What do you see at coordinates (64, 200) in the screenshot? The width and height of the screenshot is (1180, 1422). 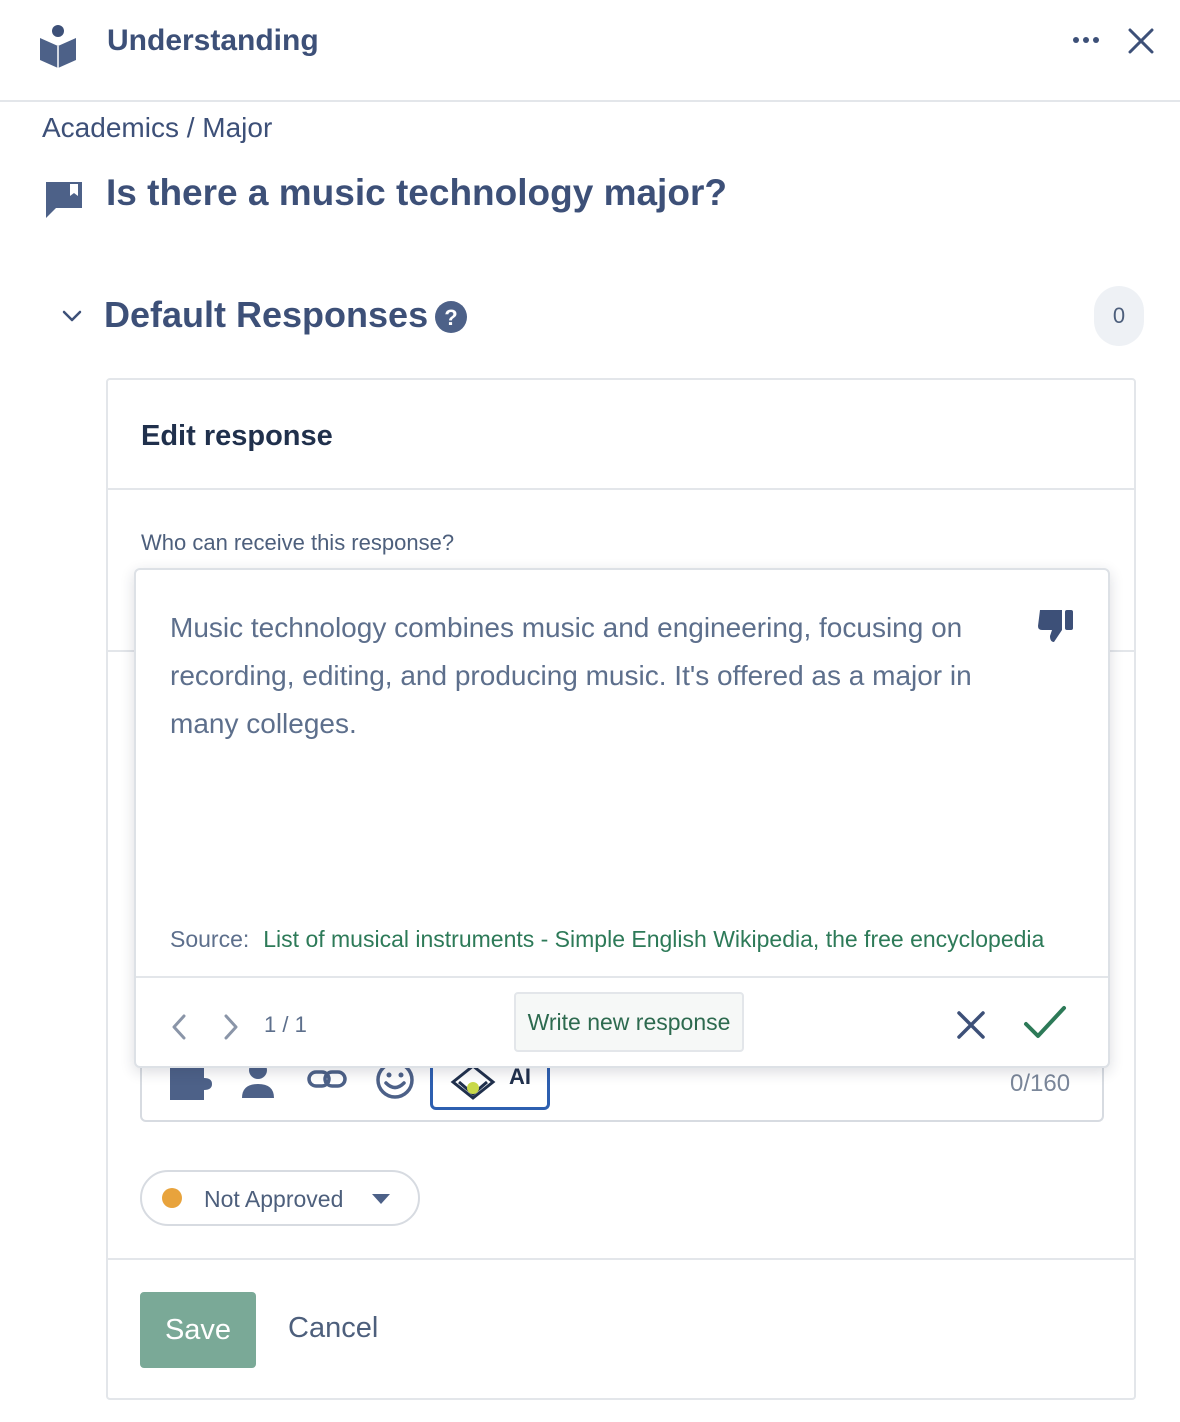 I see `book-open-icon` at bounding box center [64, 200].